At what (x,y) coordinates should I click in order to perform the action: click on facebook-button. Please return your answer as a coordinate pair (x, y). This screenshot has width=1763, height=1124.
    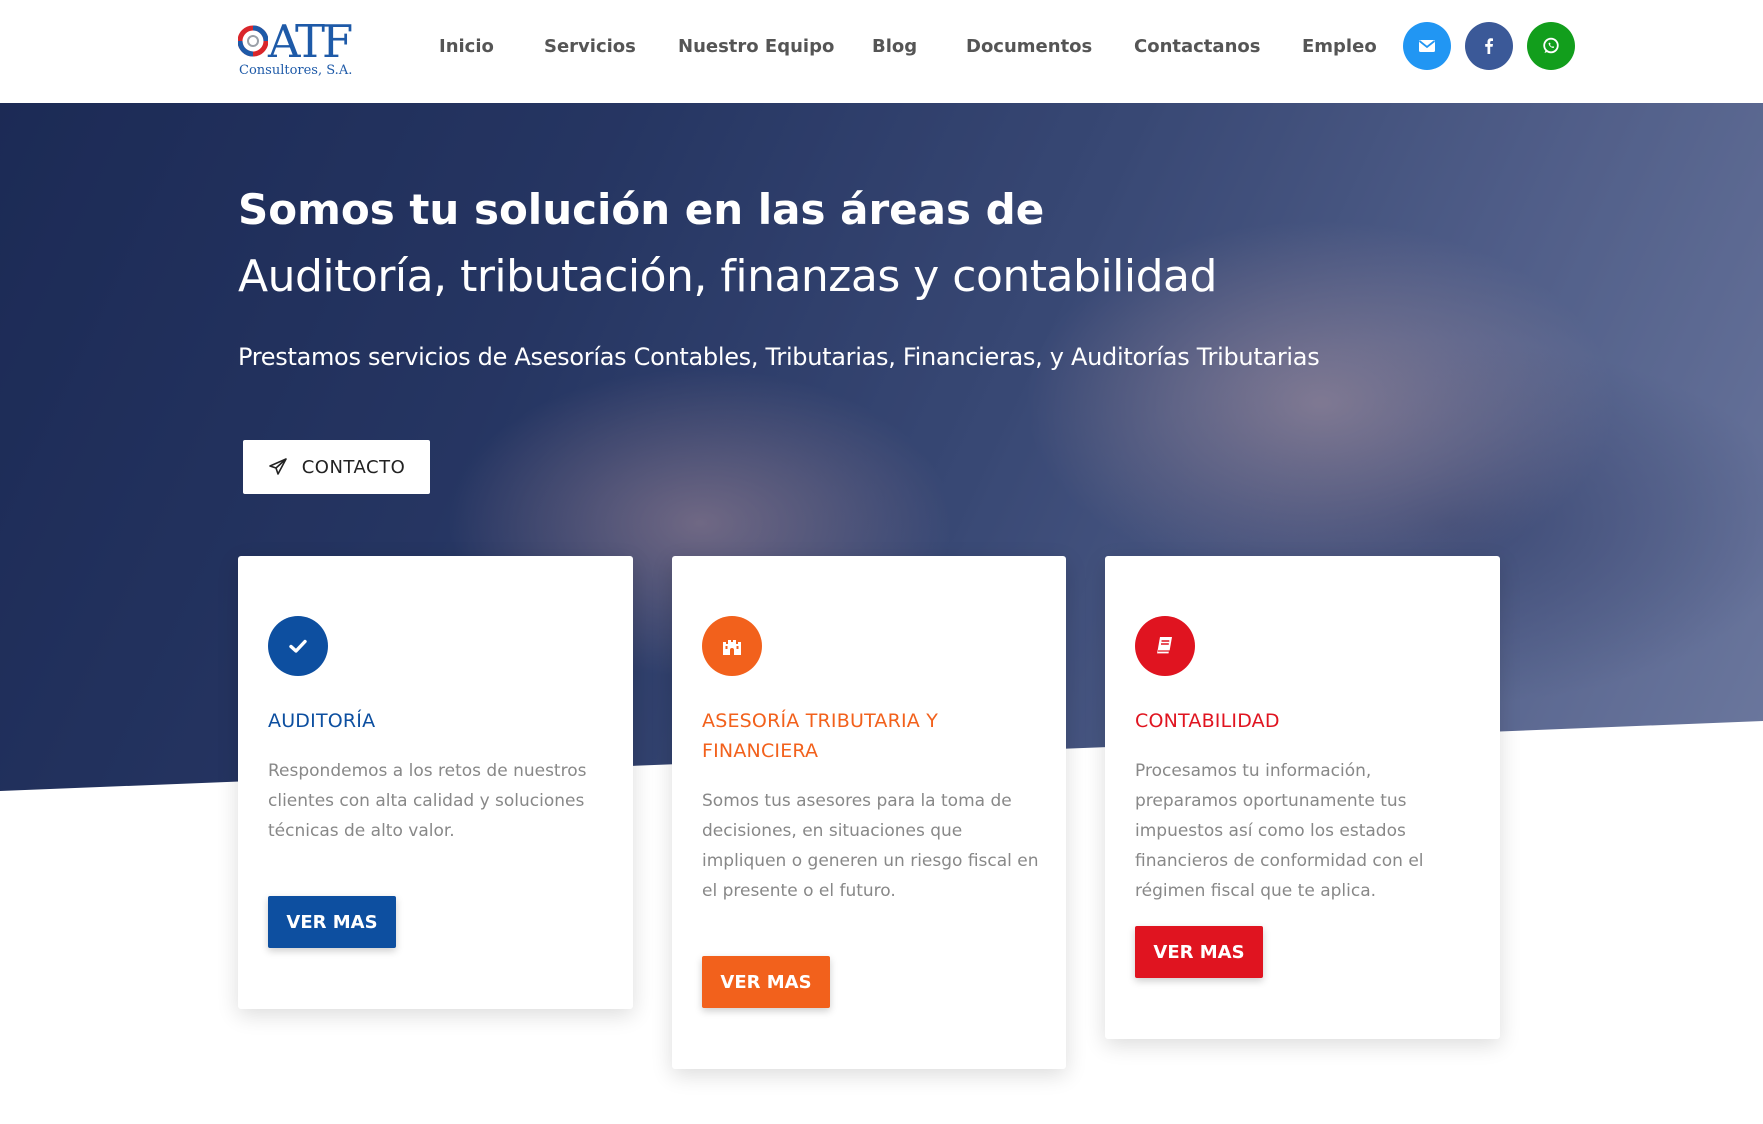
    Looking at the image, I should click on (1489, 46).